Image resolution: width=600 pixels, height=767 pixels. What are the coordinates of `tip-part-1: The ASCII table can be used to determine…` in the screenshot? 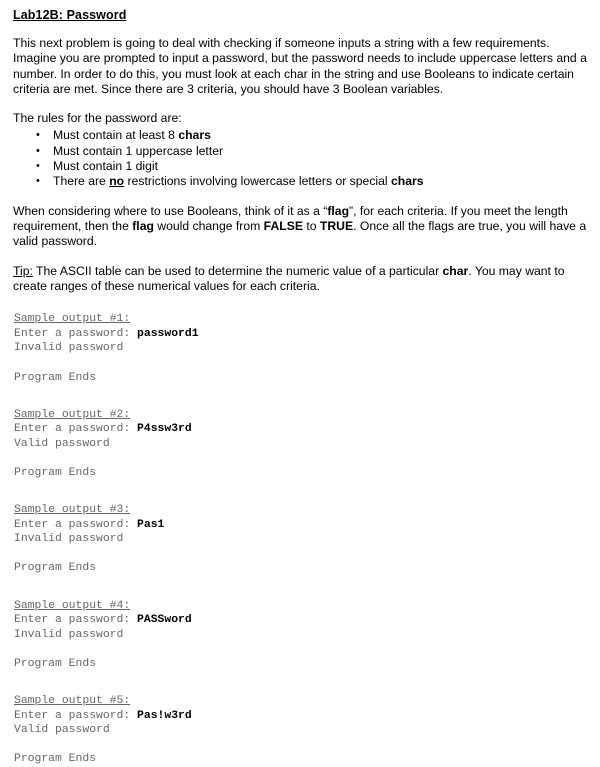 It's located at (237, 270).